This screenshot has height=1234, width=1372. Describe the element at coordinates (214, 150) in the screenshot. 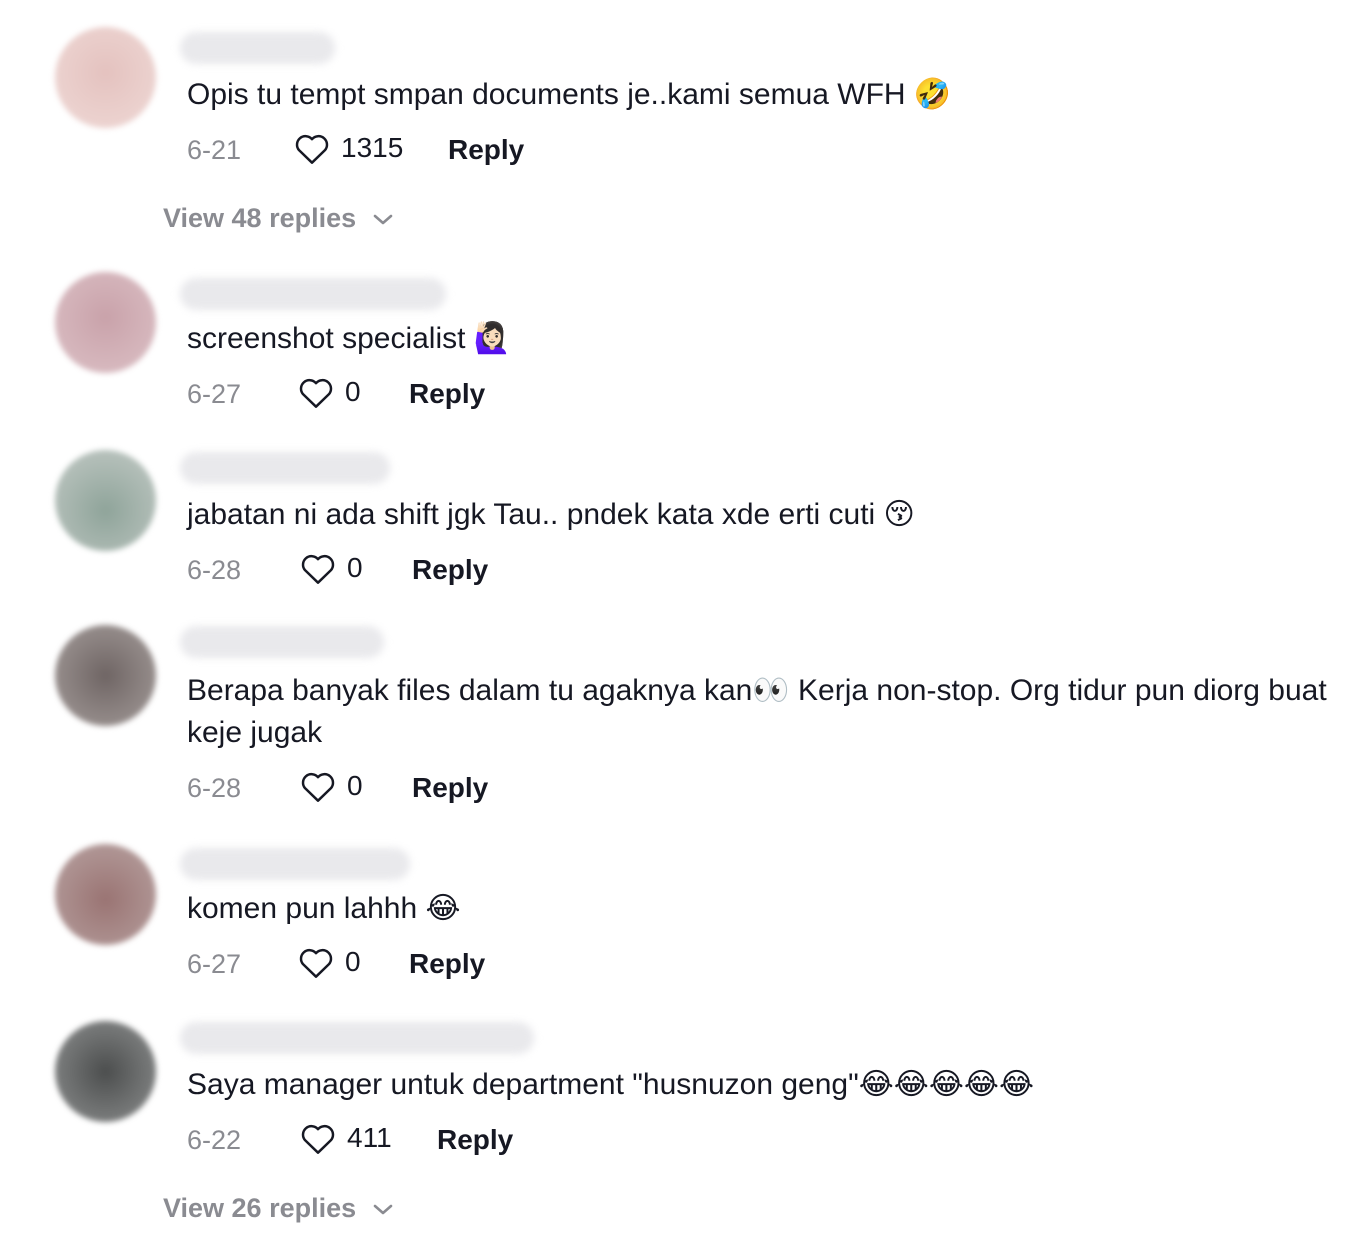

I see `comment-date: 6-21` at that location.